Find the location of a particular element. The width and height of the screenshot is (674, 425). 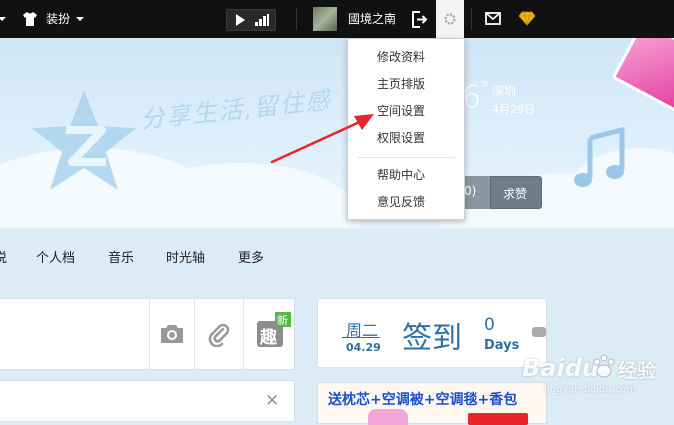

menu-item-homepage-layout: 主页排版 is located at coordinates (406, 84).